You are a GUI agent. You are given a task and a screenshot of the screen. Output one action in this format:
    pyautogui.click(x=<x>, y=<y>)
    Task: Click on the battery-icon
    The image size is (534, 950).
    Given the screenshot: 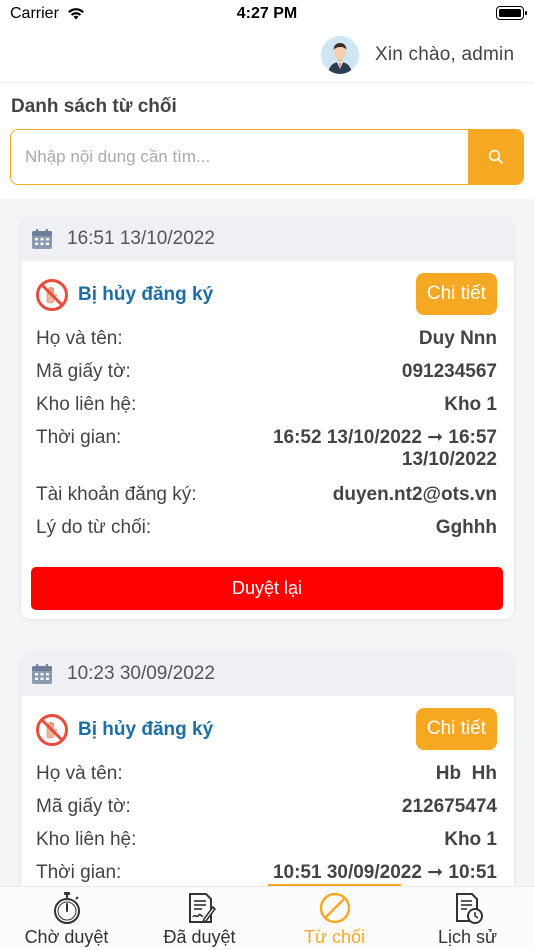 What is the action you would take?
    pyautogui.click(x=511, y=13)
    